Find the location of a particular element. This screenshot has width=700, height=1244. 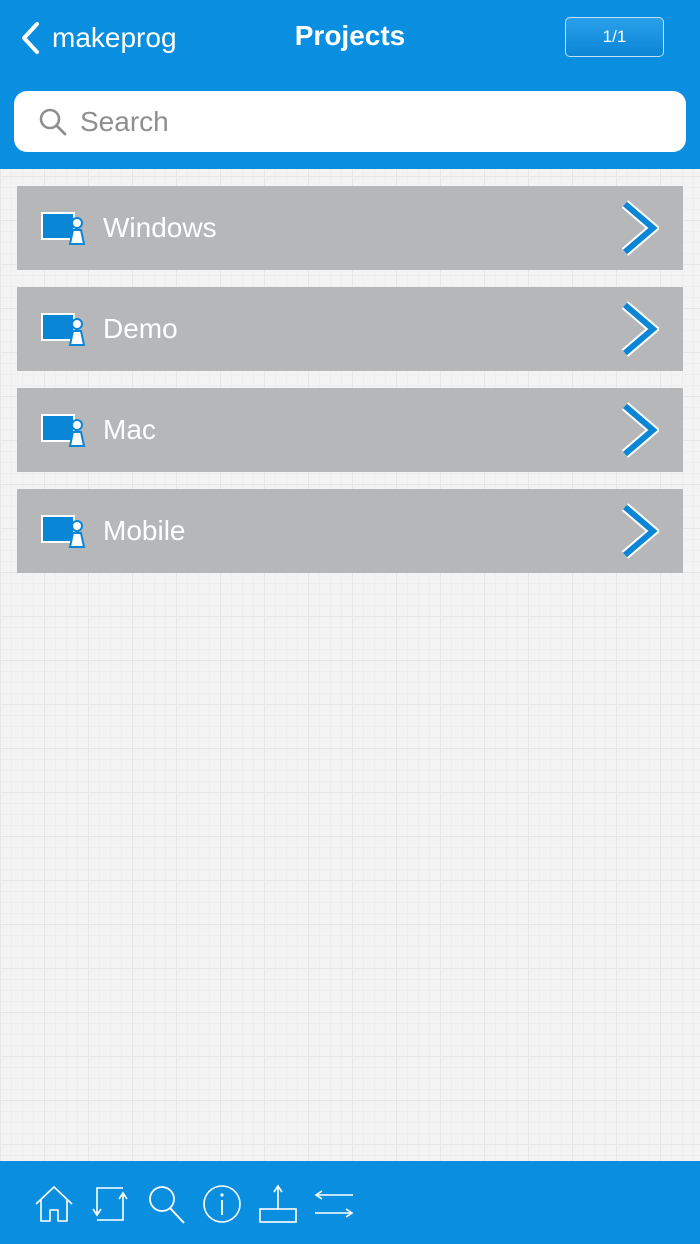

home-button is located at coordinates (54, 1204).